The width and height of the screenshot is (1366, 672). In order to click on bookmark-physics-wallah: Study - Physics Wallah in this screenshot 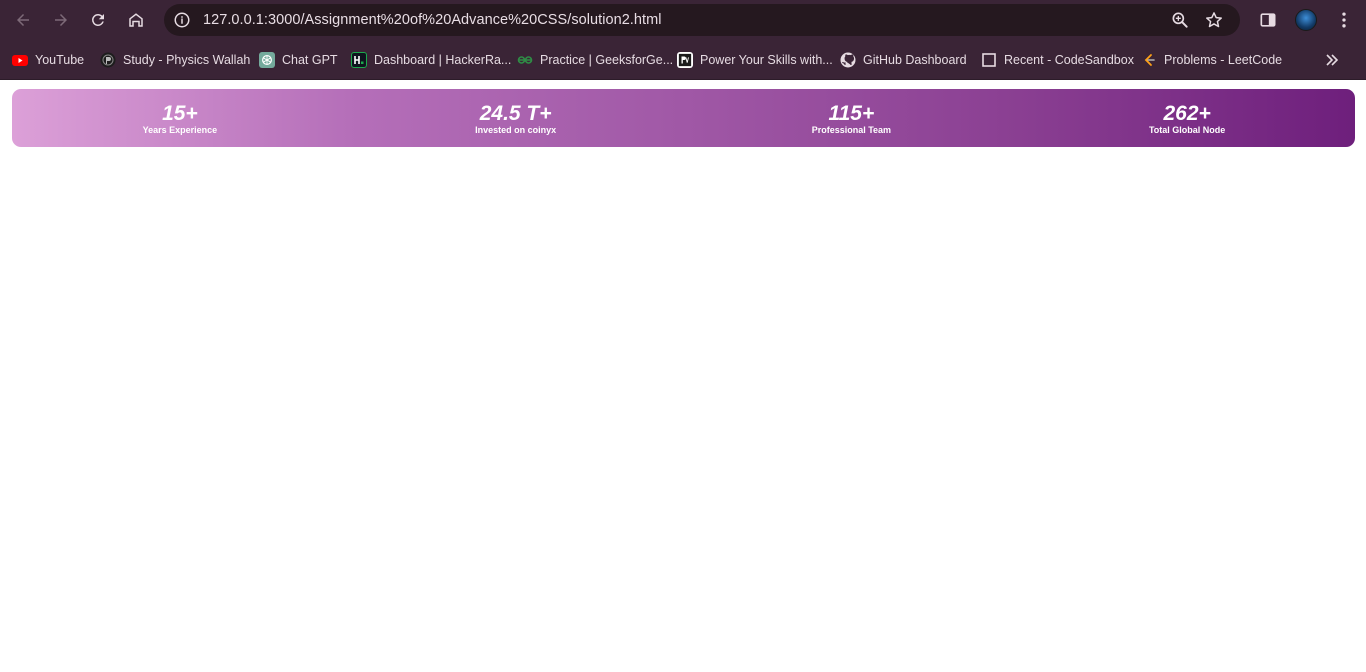, I will do `click(175, 60)`.